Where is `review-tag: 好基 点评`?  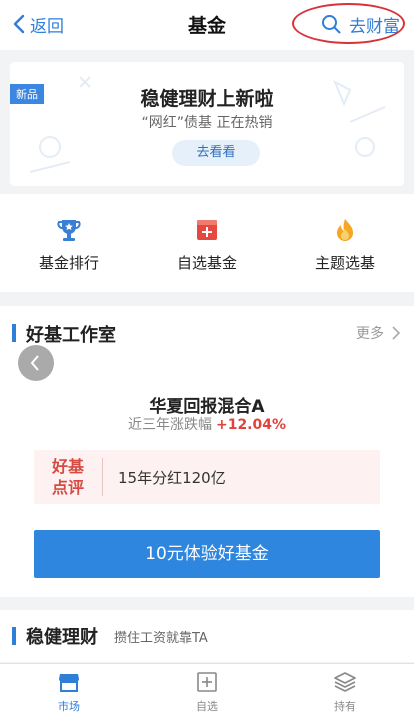 review-tag: 好基 点评 is located at coordinates (68, 477).